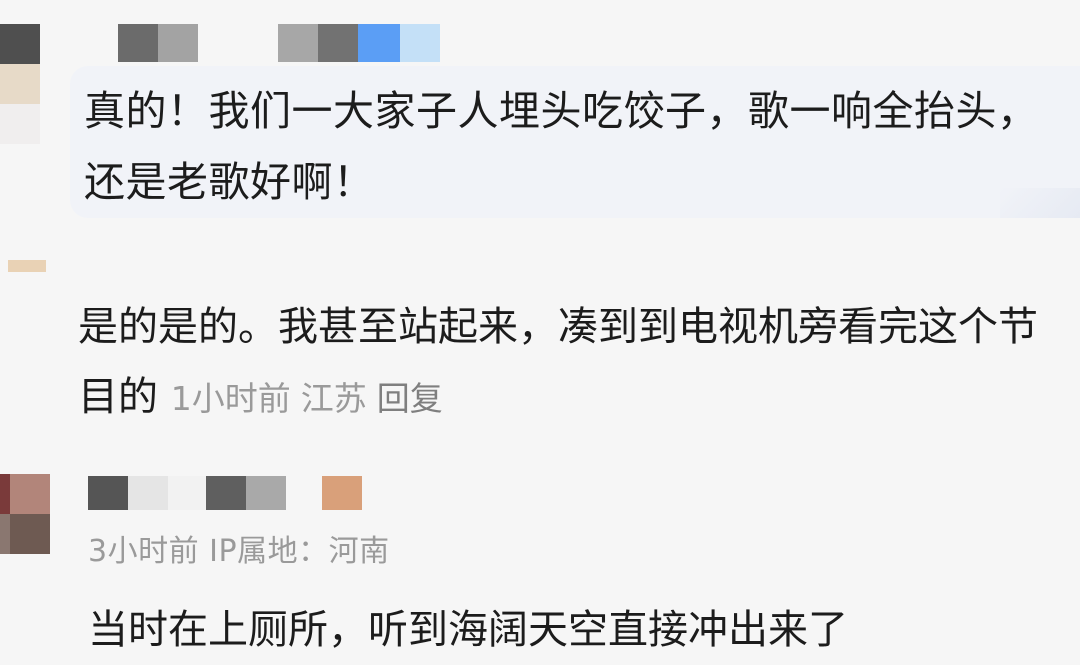 Image resolution: width=1080 pixels, height=665 pixels. I want to click on comment-time: 1小时前, so click(230, 398).